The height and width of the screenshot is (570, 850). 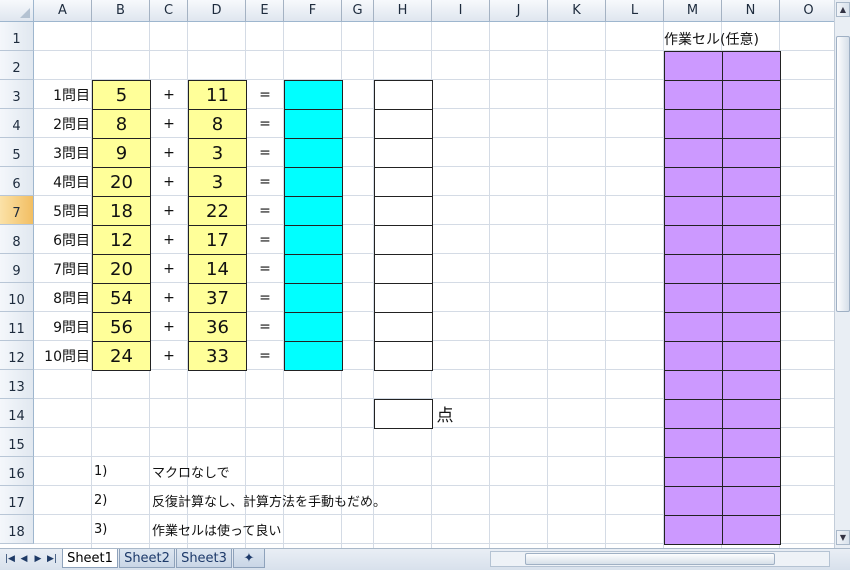 What do you see at coordinates (843, 174) in the screenshot?
I see `vertical-scroll-thumb` at bounding box center [843, 174].